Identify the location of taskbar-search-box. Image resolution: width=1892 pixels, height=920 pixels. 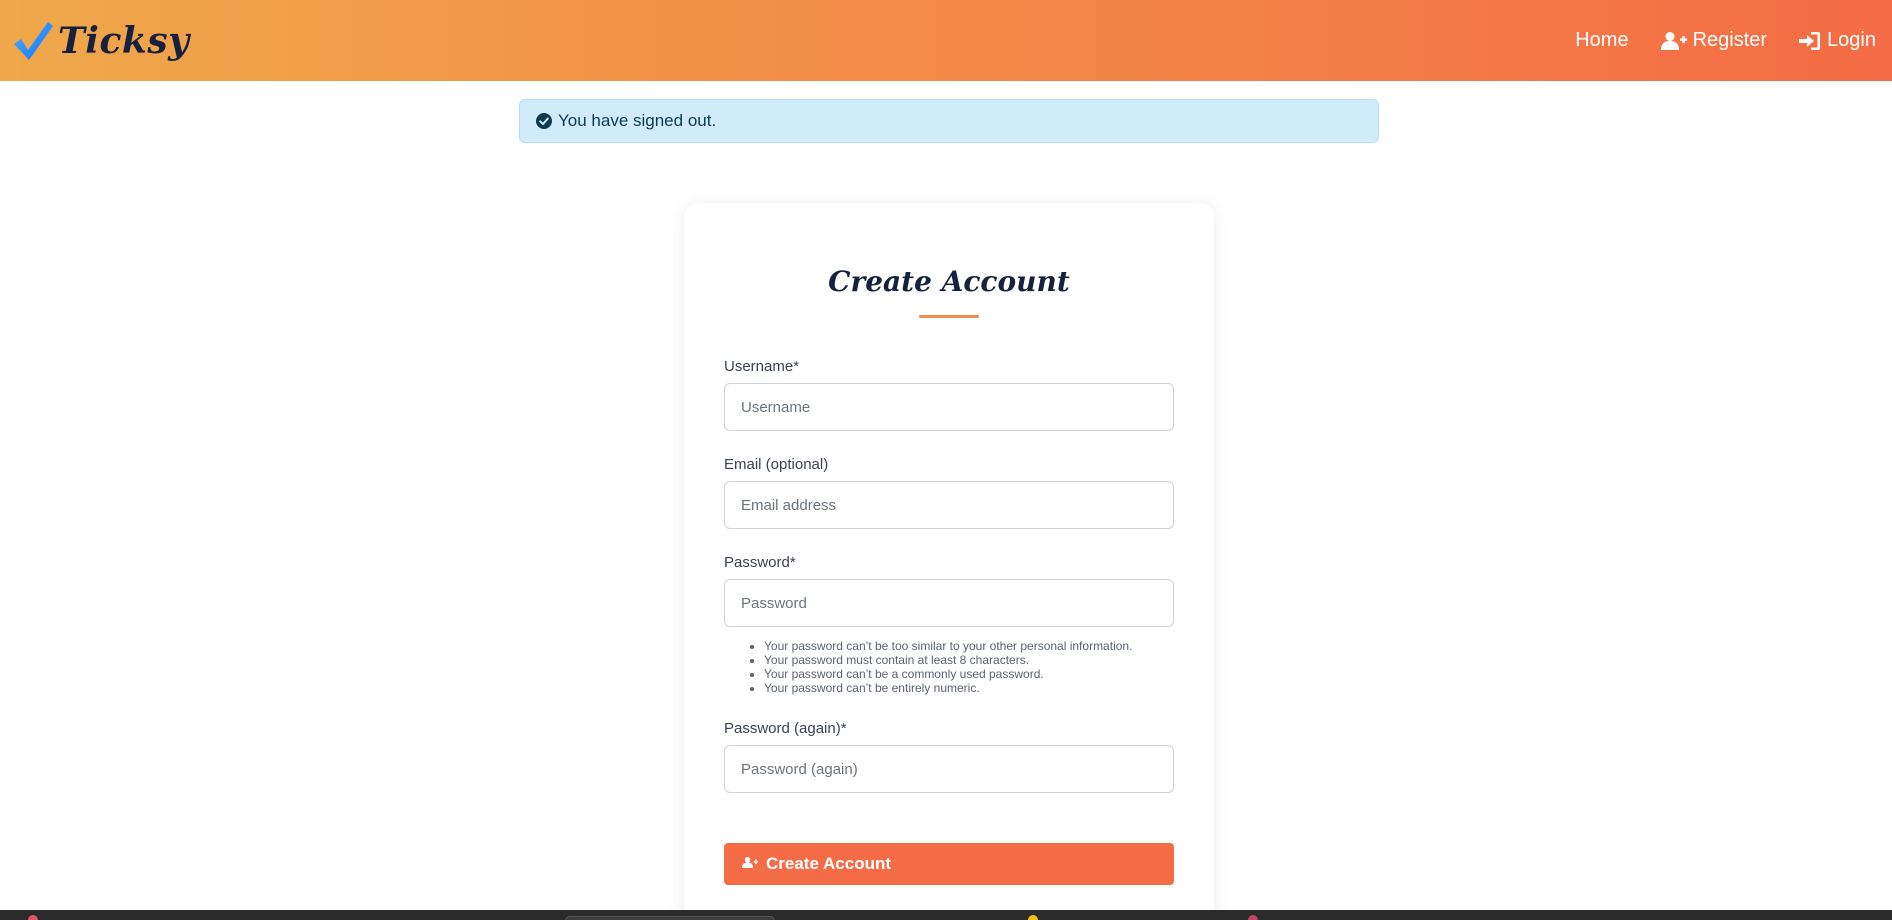
(670, 918).